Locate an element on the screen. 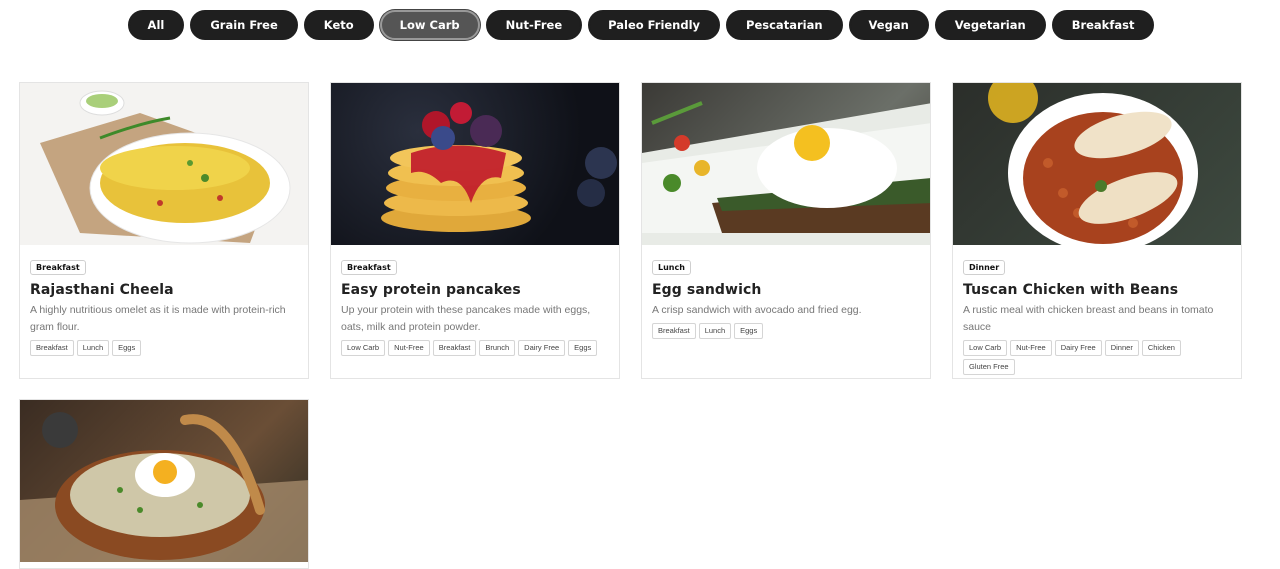 The image size is (1280, 569). filter-vegetarian: Vegetarian is located at coordinates (990, 25).